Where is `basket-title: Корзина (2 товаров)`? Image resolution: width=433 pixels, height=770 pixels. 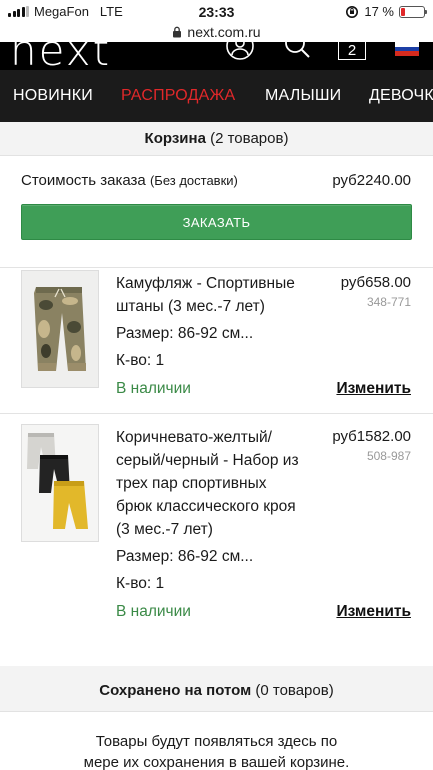
basket-title: Корзина (2 товаров) is located at coordinates (216, 139).